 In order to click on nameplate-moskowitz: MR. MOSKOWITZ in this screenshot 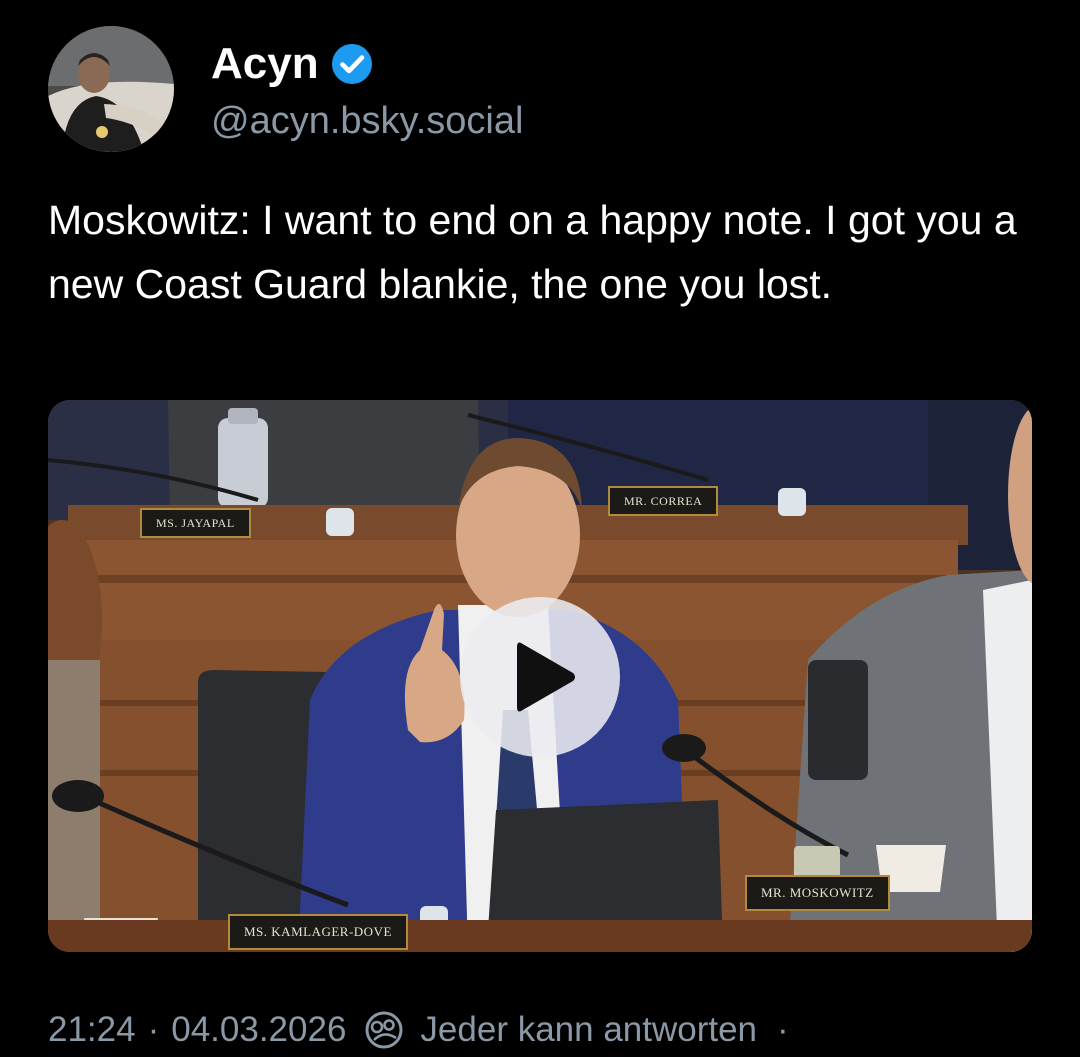, I will do `click(817, 893)`.